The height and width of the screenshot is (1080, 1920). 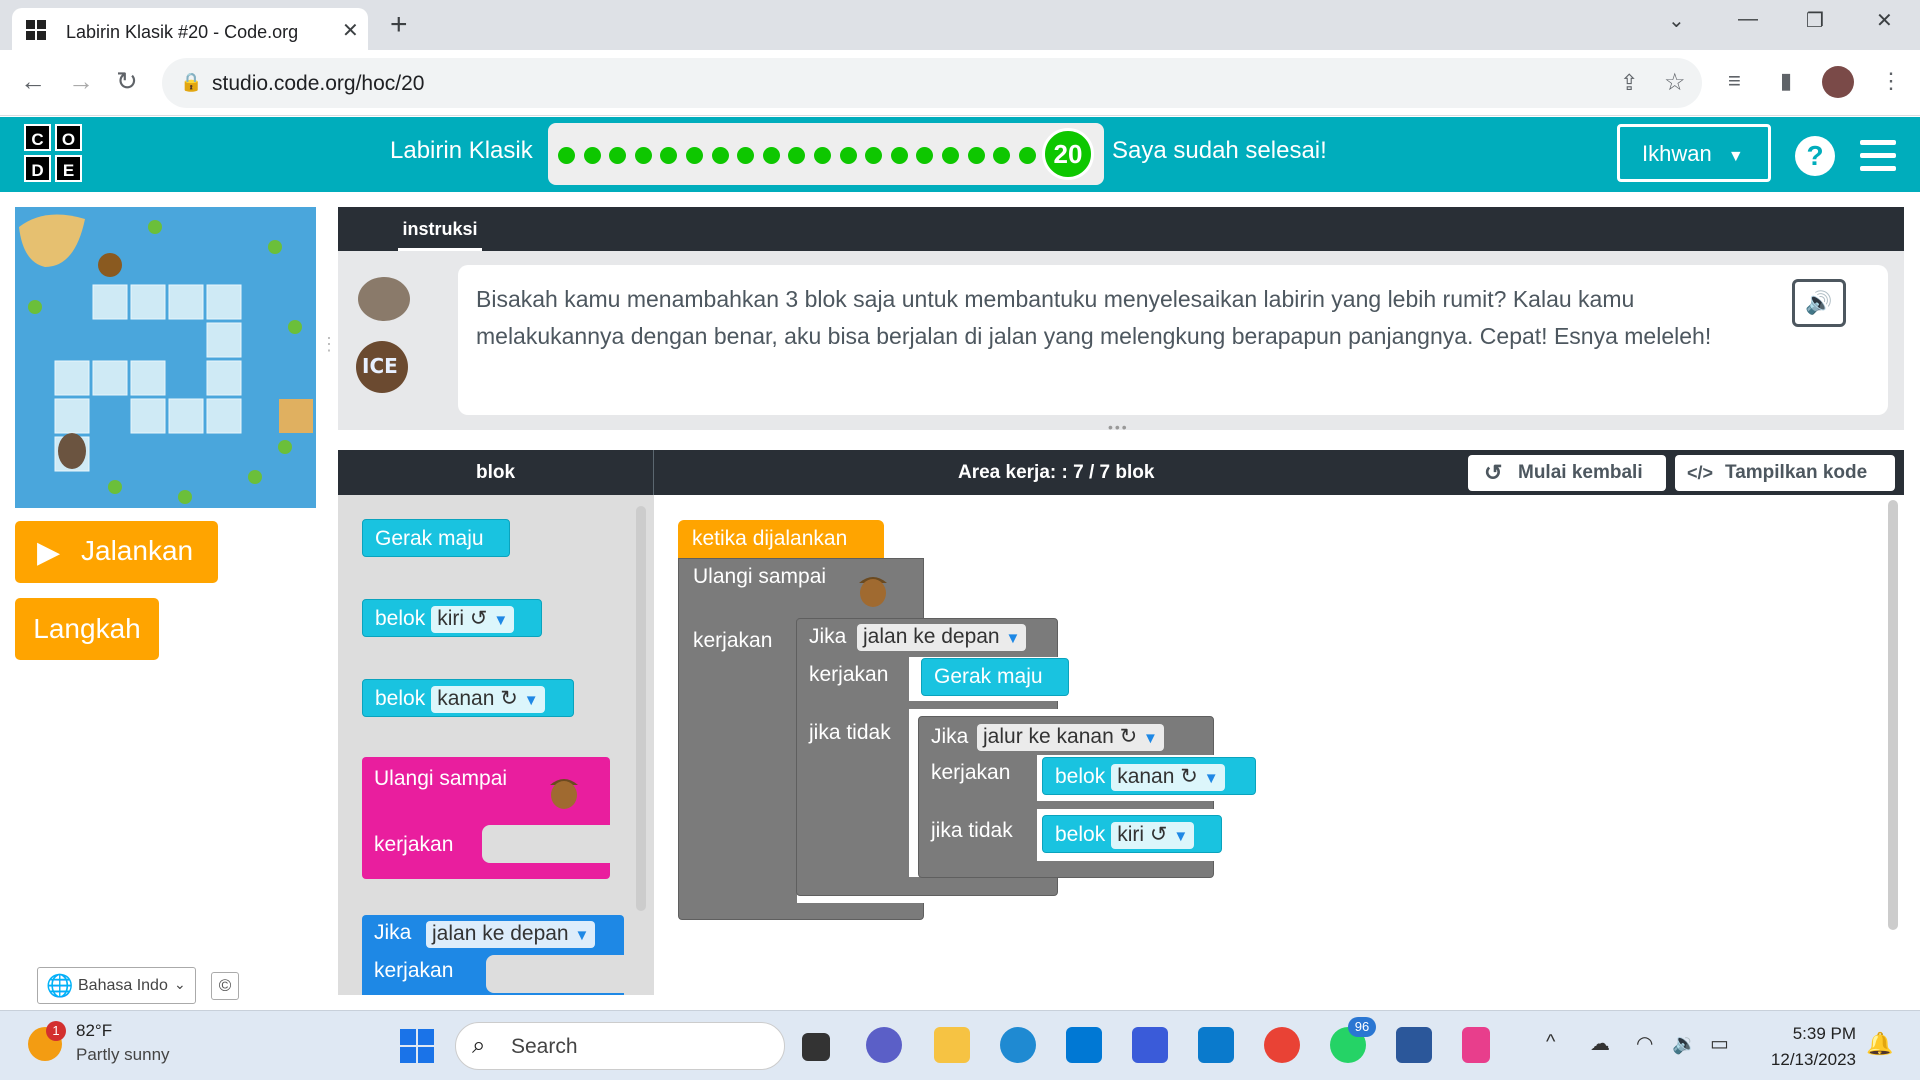 I want to click on hamburger-menu-icon, so click(x=1878, y=159).